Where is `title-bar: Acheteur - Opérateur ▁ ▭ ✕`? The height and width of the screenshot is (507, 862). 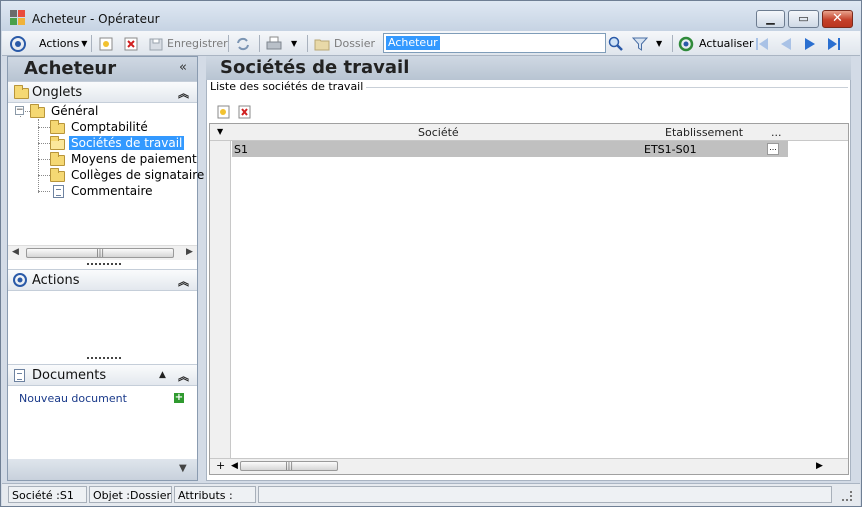 title-bar: Acheteur - Opérateur ▁ ▭ ✕ is located at coordinates (431, 16).